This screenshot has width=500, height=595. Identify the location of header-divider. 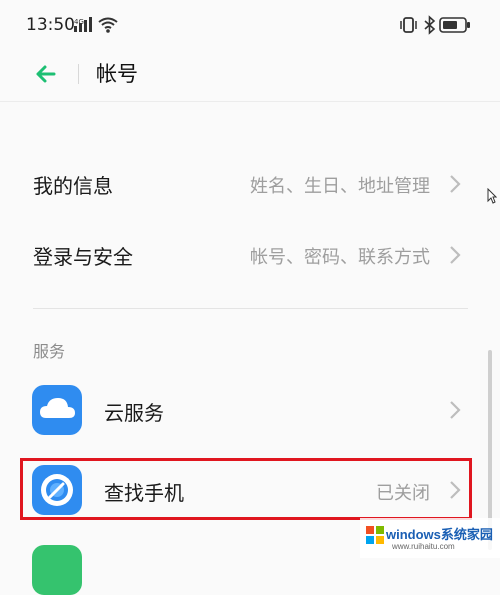
(78, 74).